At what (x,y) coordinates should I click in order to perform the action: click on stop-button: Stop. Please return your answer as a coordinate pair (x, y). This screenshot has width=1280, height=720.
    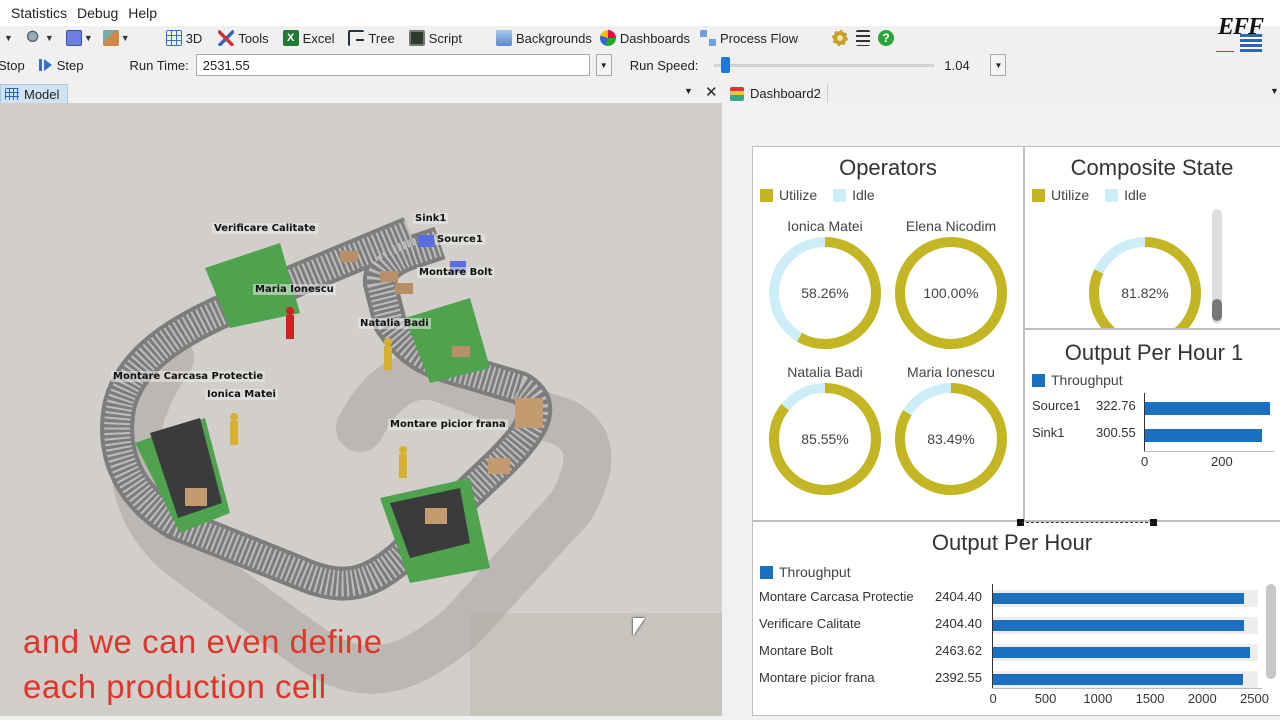
    Looking at the image, I should click on (12, 65).